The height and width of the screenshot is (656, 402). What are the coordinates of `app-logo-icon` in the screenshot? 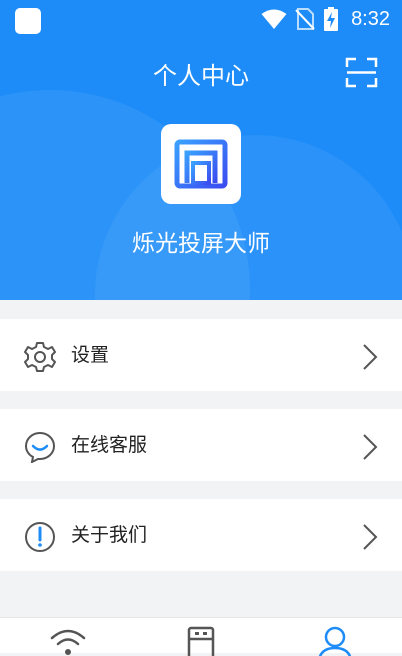 It's located at (201, 164).